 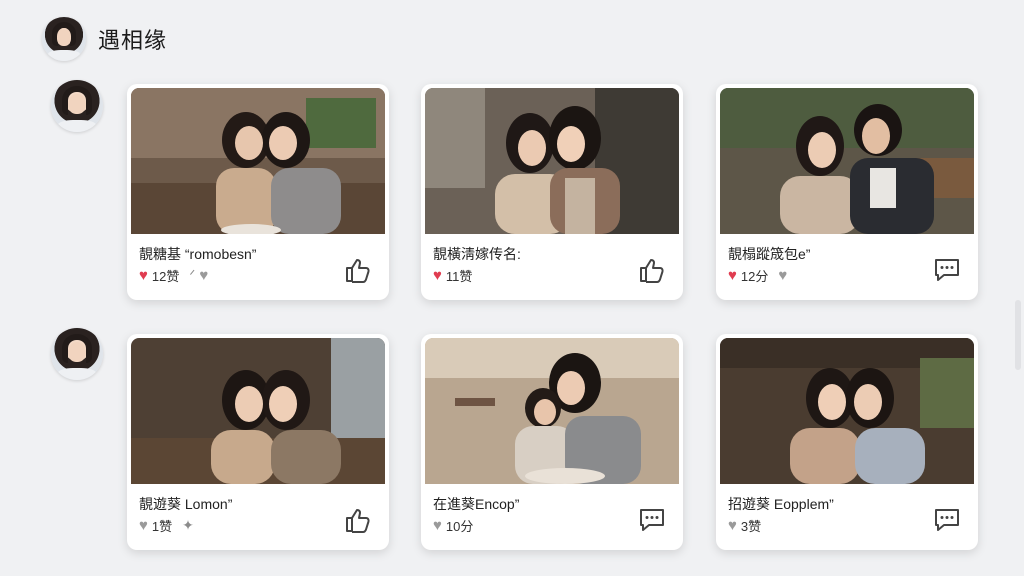 I want to click on header-avatar, so click(x=64, y=39).